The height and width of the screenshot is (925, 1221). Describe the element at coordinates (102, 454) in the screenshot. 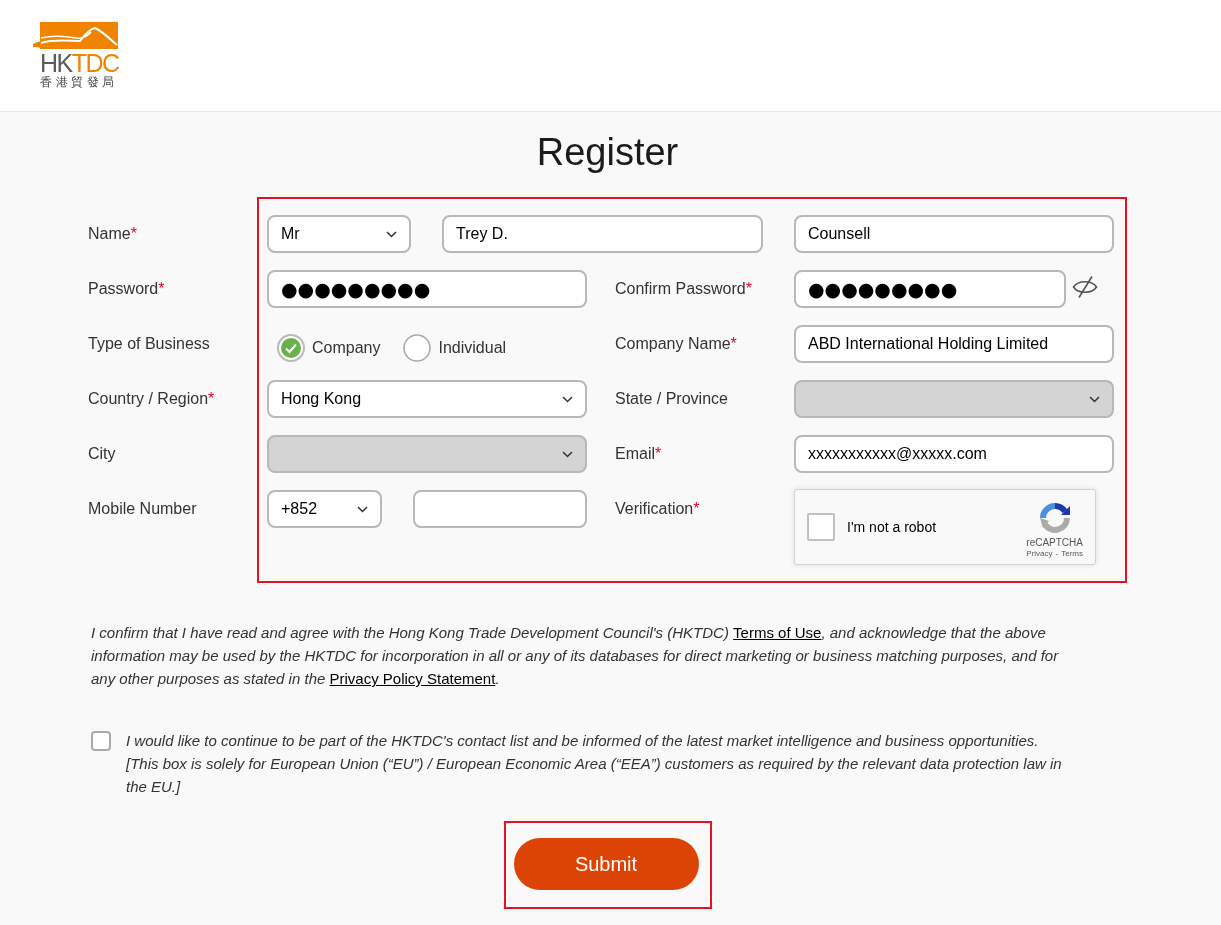

I see `field-label: City` at that location.